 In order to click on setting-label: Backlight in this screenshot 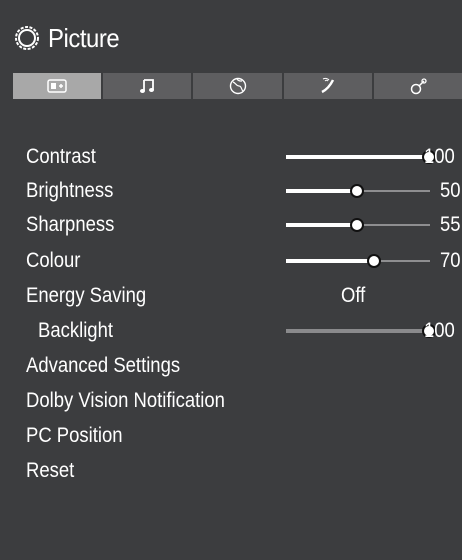, I will do `click(75, 330)`.